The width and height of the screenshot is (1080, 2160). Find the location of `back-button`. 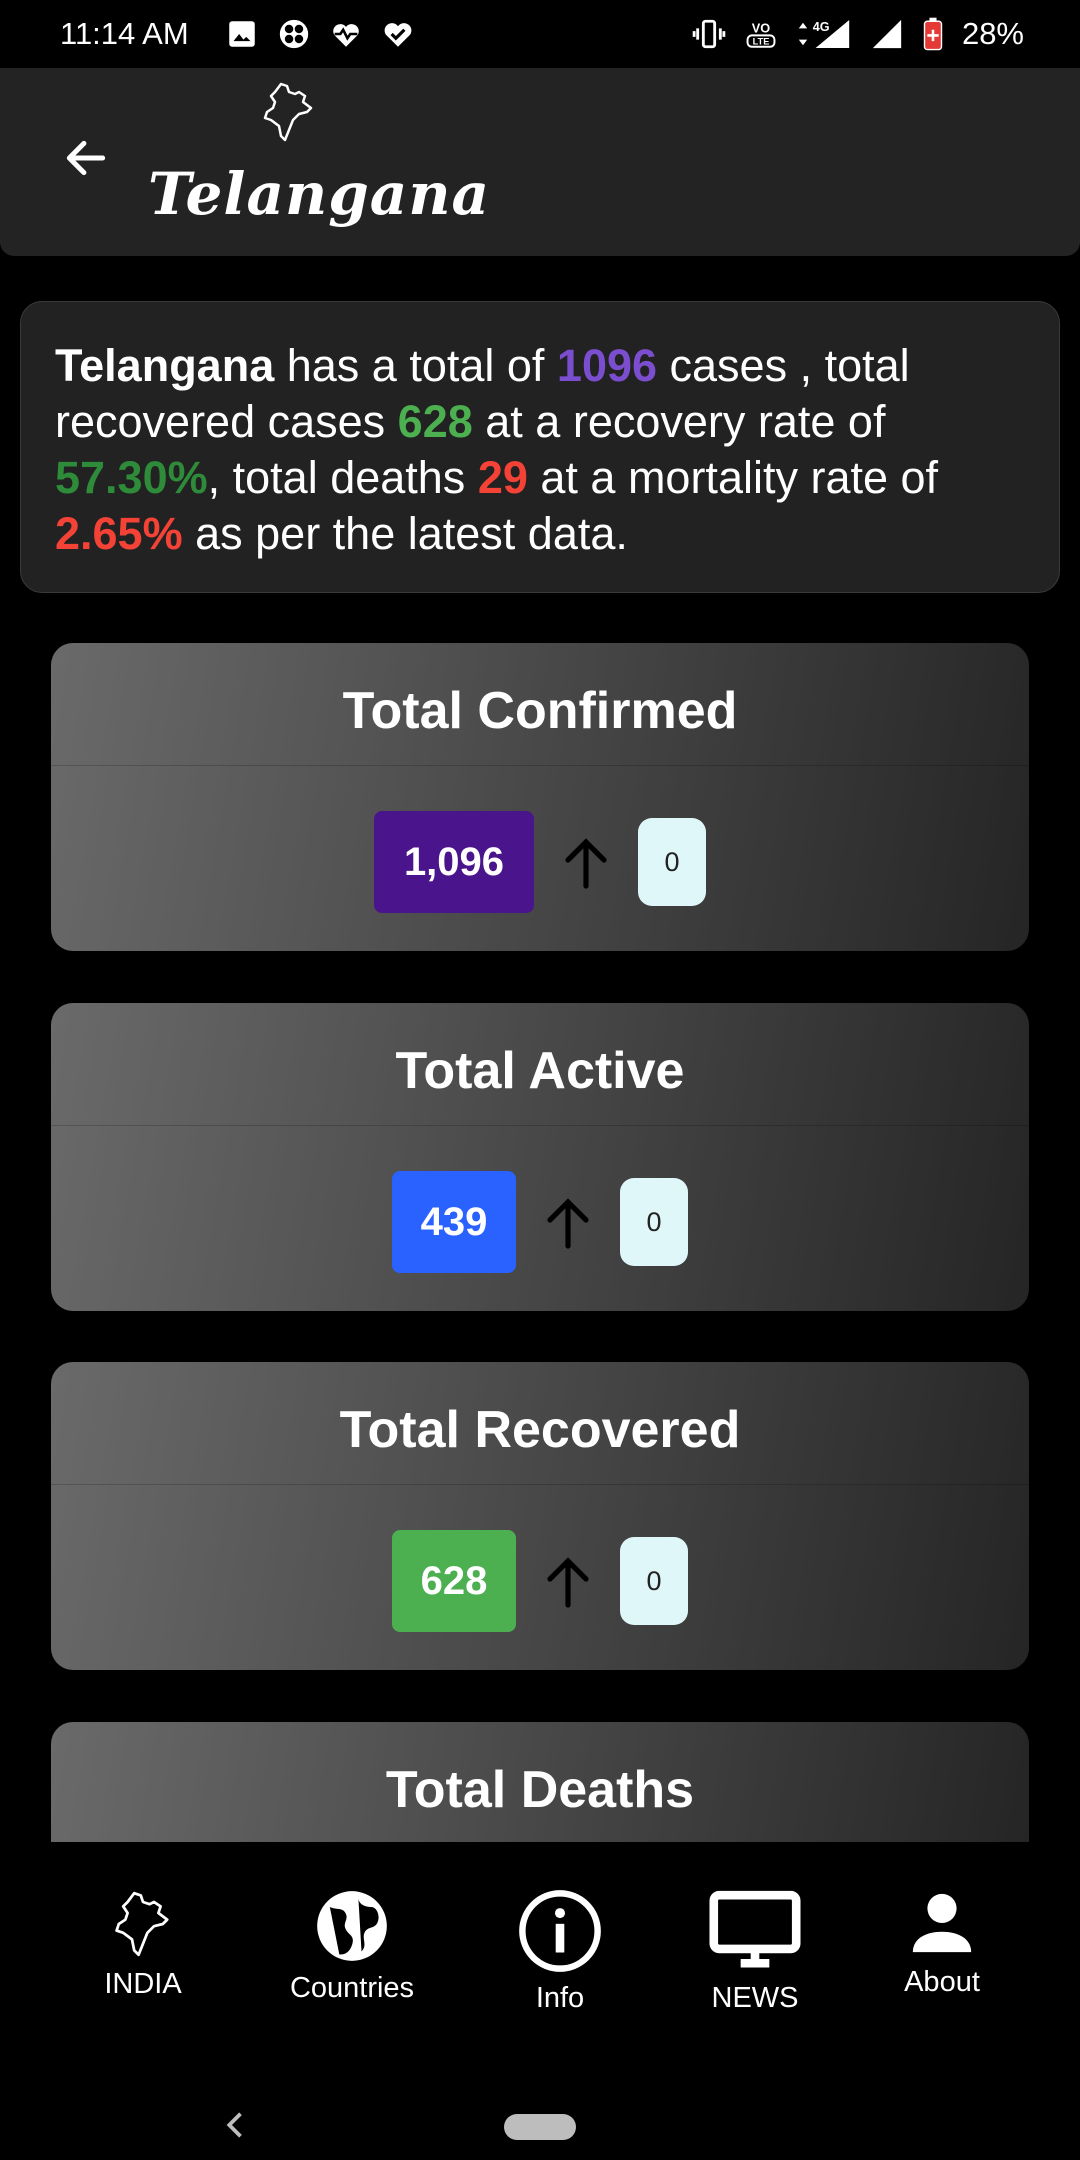

back-button is located at coordinates (86, 158).